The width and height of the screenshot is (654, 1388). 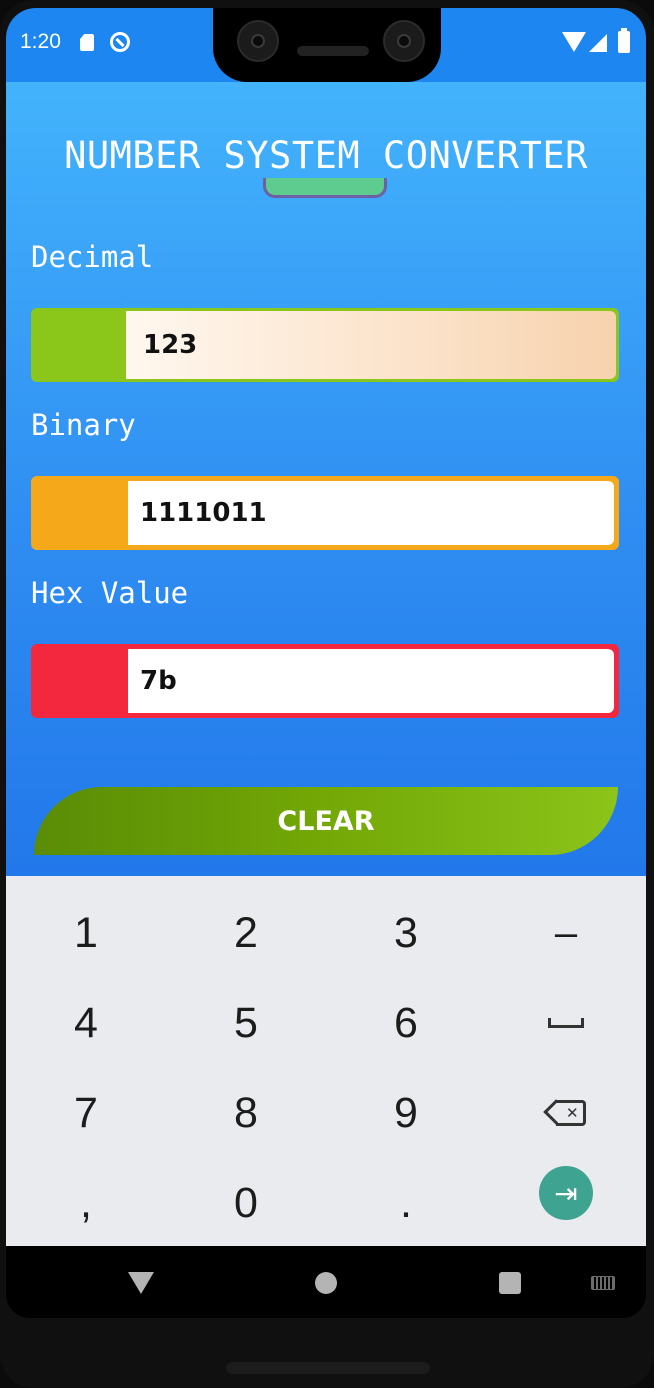 I want to click on binary-color-swatch, so click(x=82, y=513).